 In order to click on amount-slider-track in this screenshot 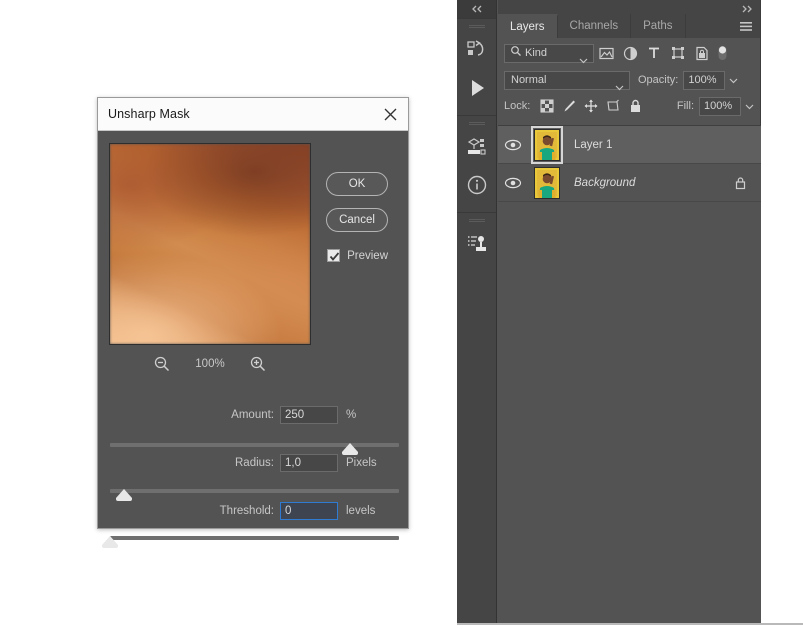, I will do `click(254, 449)`.